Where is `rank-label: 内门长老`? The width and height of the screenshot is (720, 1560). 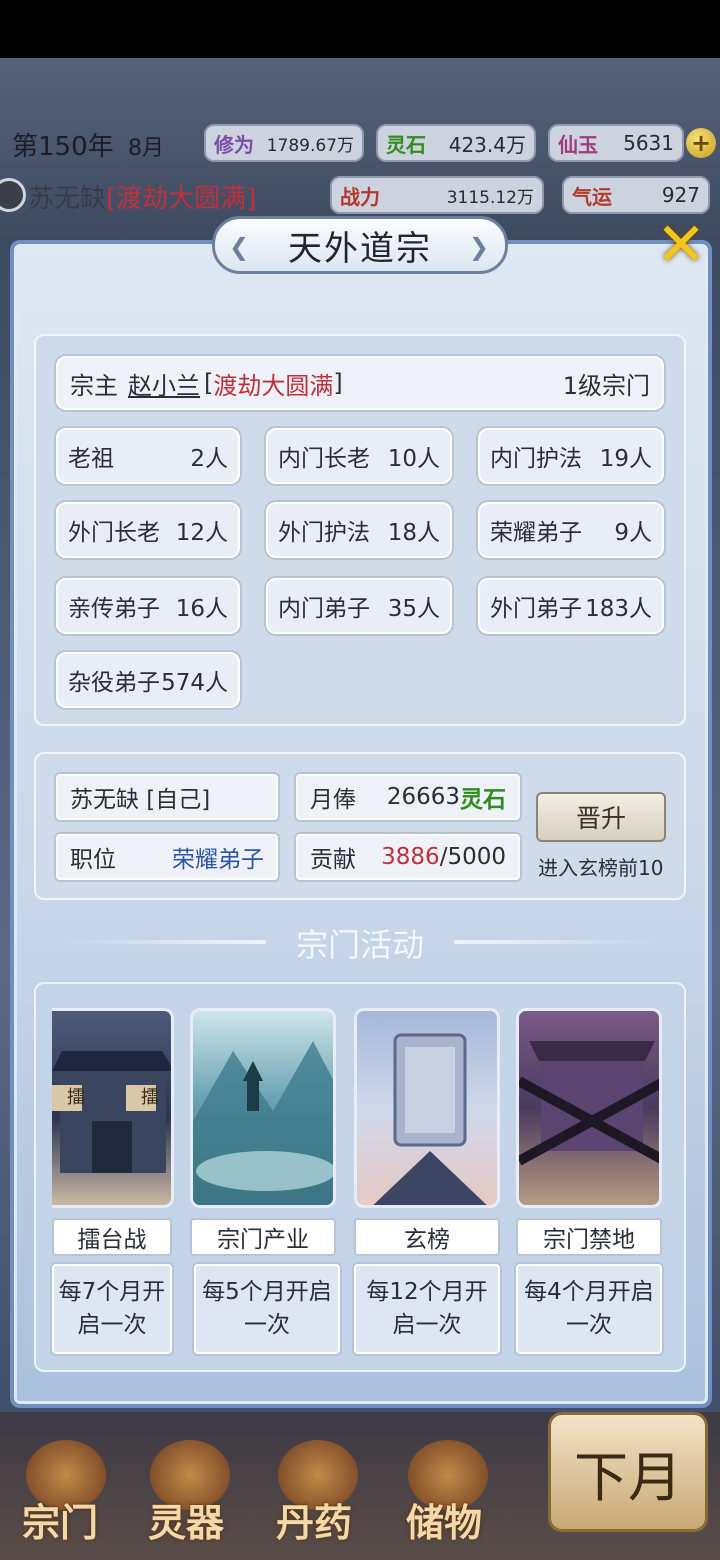
rank-label: 内门长老 is located at coordinates (324, 459).